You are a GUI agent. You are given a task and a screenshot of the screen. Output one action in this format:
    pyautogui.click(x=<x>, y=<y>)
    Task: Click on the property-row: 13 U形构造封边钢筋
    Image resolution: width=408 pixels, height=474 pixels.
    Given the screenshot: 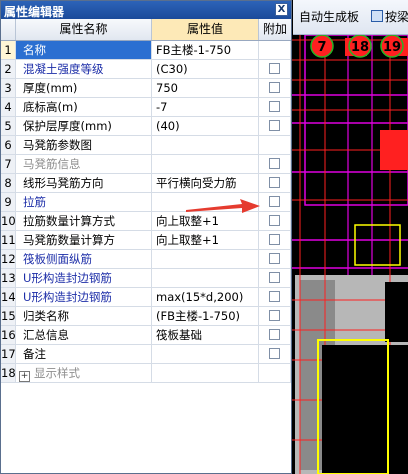 What is the action you would take?
    pyautogui.click(x=146, y=278)
    